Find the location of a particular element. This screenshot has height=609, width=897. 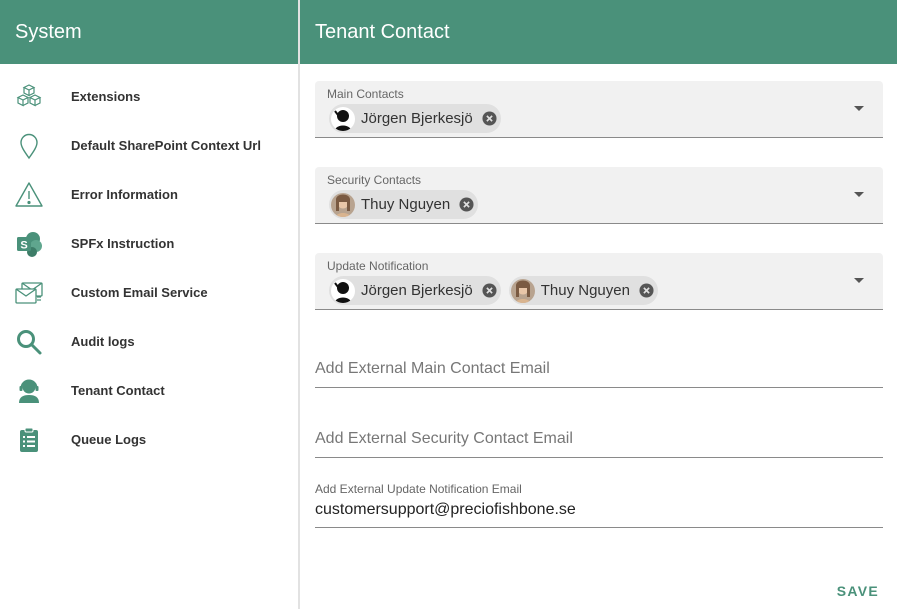

security-contacts-label: Security Contacts is located at coordinates (374, 180).